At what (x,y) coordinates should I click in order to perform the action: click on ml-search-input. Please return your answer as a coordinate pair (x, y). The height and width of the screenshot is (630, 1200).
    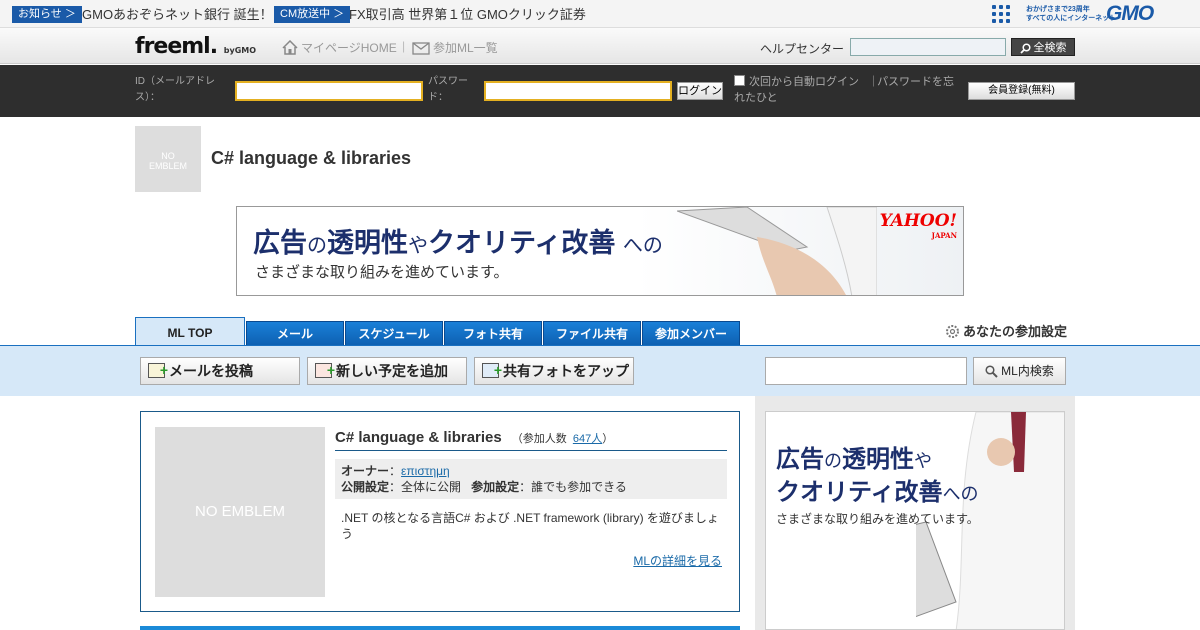
    Looking at the image, I should click on (866, 371).